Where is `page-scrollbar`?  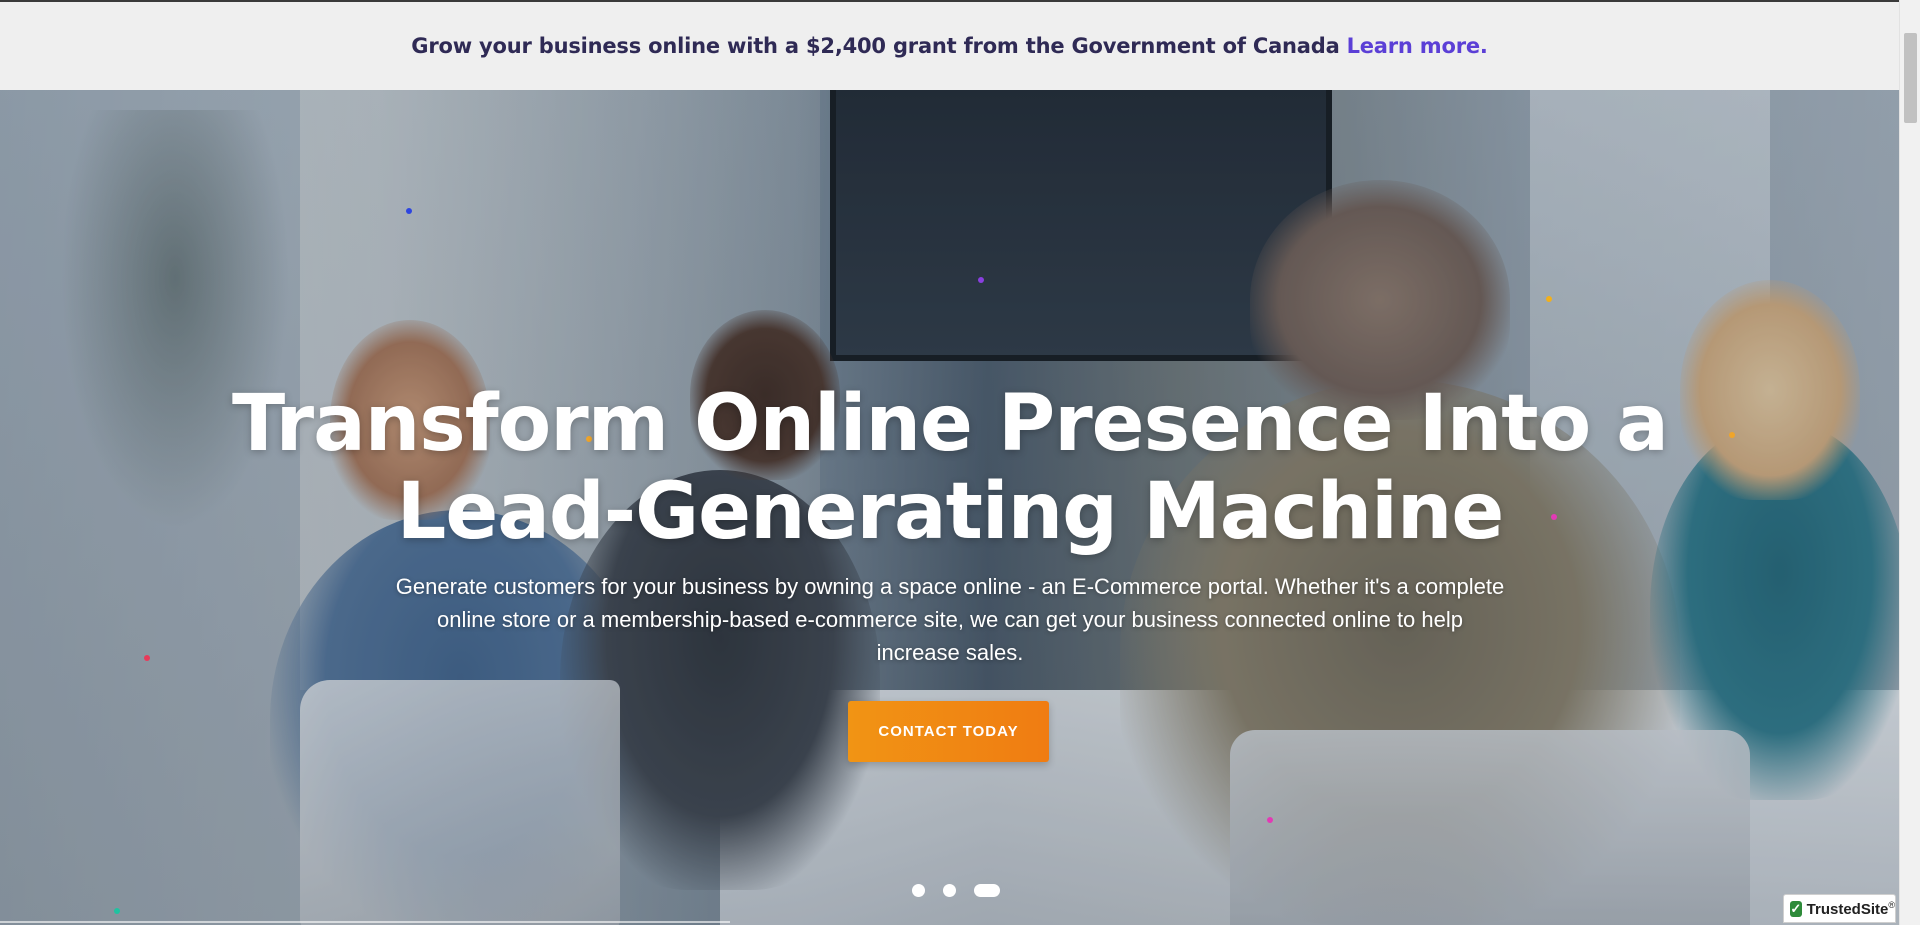
page-scrollbar is located at coordinates (1909, 462).